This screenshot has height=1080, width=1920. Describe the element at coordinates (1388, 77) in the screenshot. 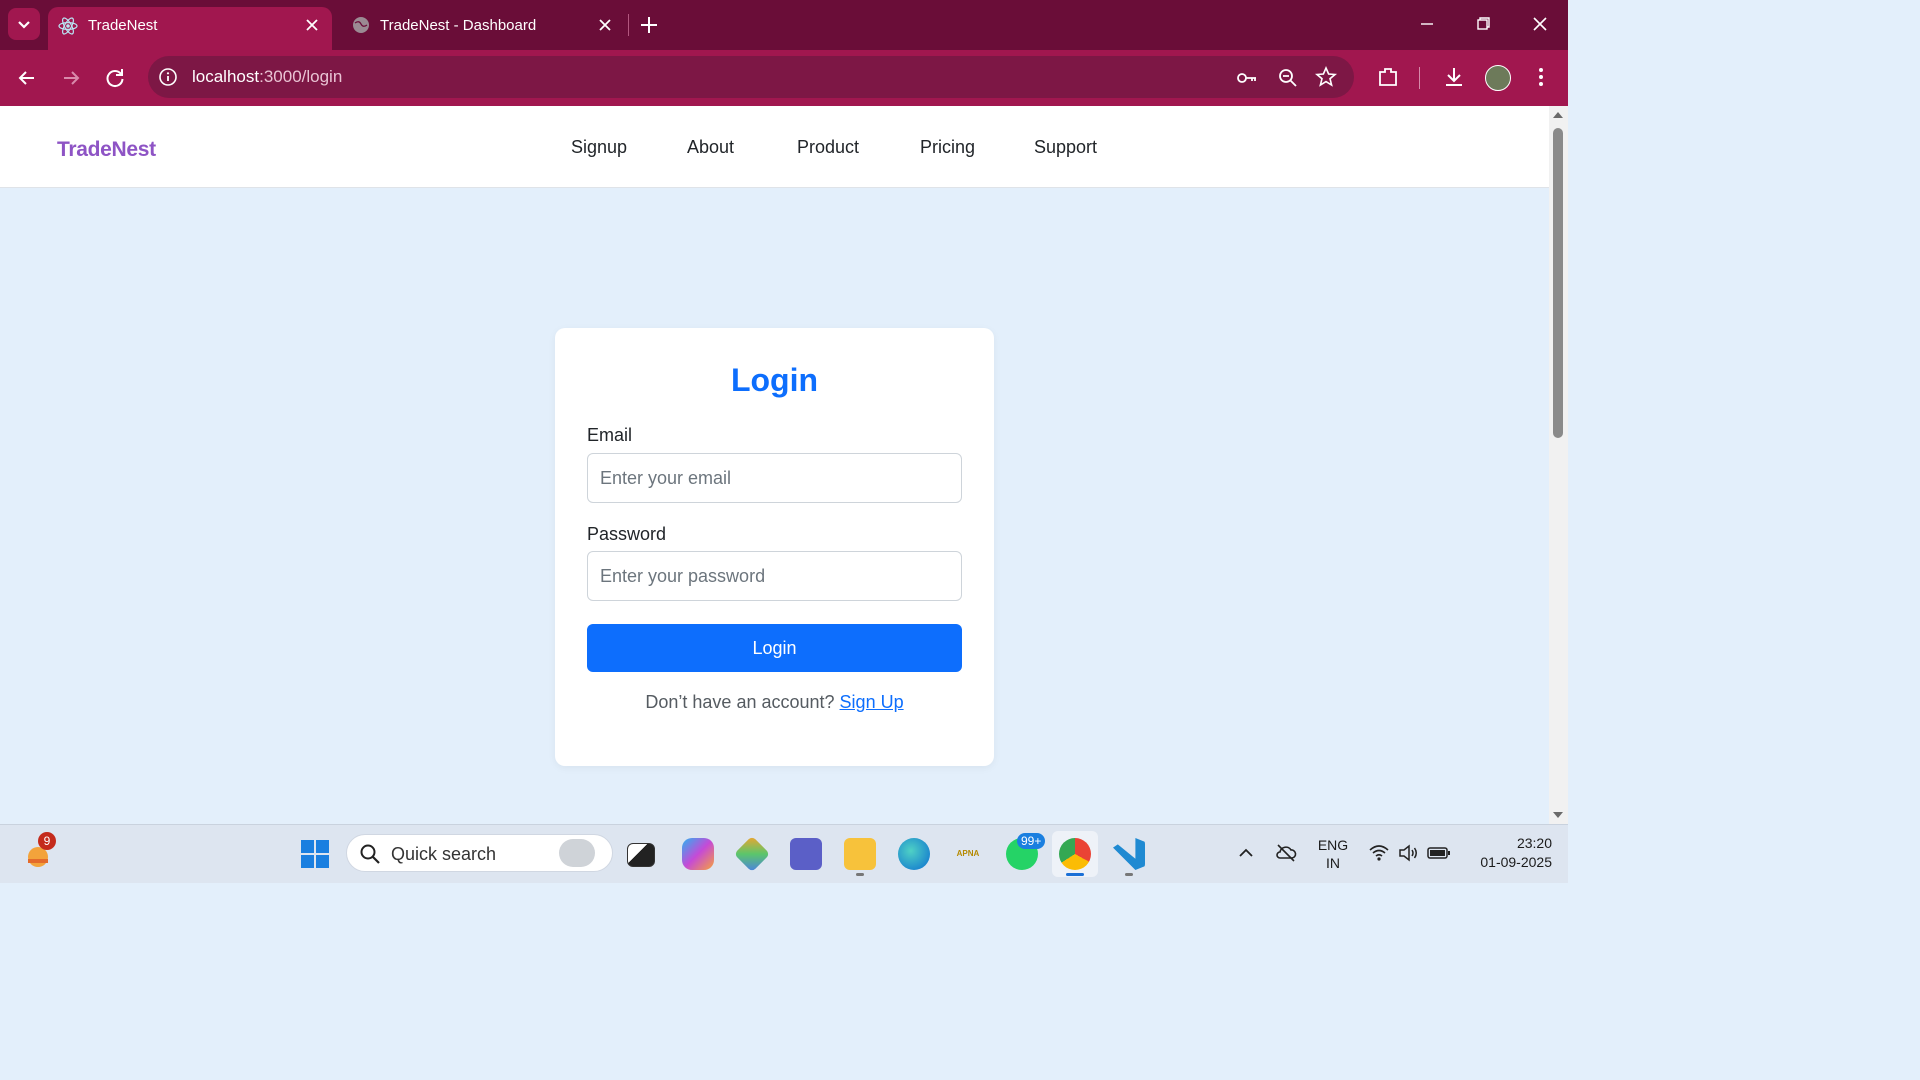

I see `extensions-icon` at that location.